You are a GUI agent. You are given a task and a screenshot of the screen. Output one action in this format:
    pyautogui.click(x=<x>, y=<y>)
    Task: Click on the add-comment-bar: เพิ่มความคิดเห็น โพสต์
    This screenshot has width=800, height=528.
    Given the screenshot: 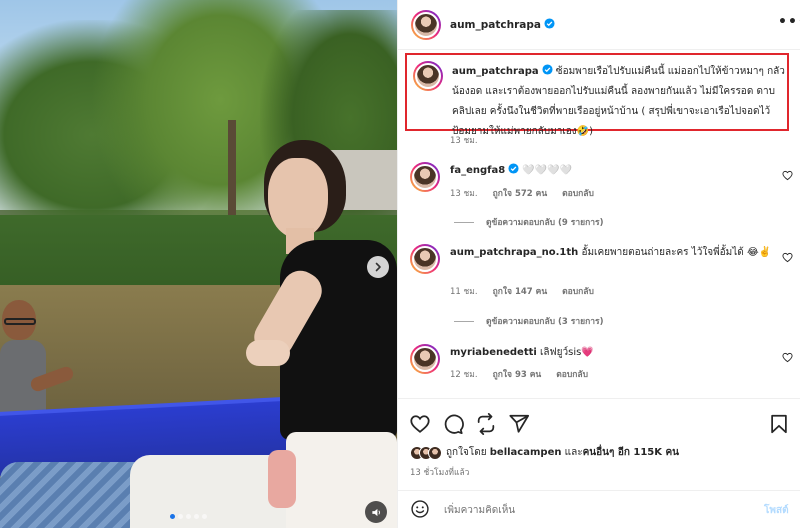 What is the action you would take?
    pyautogui.click(x=599, y=509)
    